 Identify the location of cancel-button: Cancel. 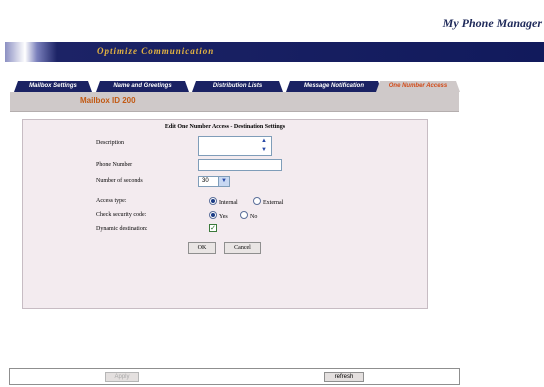
(242, 248).